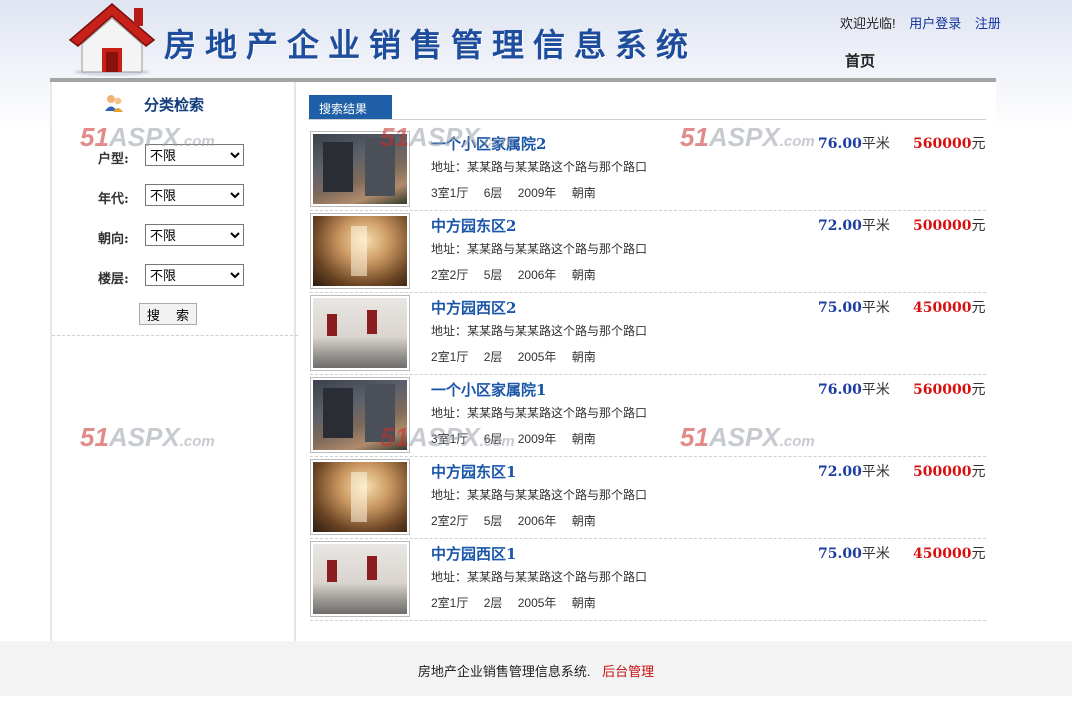 Image resolution: width=1072 pixels, height=703 pixels. I want to click on listing-specs: 2室2厅 5层 2006年 朝南, so click(519, 520).